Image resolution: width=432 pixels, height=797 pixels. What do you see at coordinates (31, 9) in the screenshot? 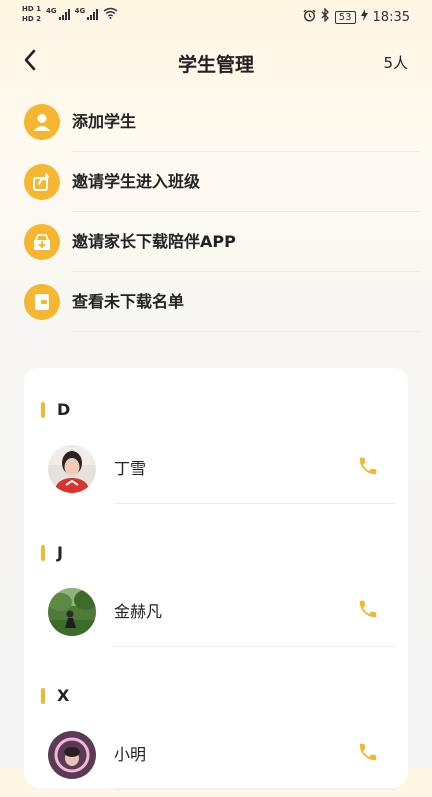
I see `hd1-label: HD 1` at bounding box center [31, 9].